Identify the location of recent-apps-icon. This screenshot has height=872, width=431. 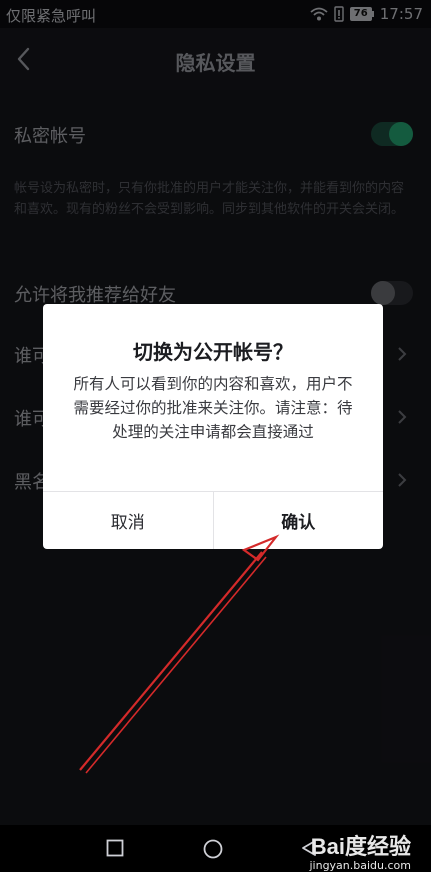
(115, 848).